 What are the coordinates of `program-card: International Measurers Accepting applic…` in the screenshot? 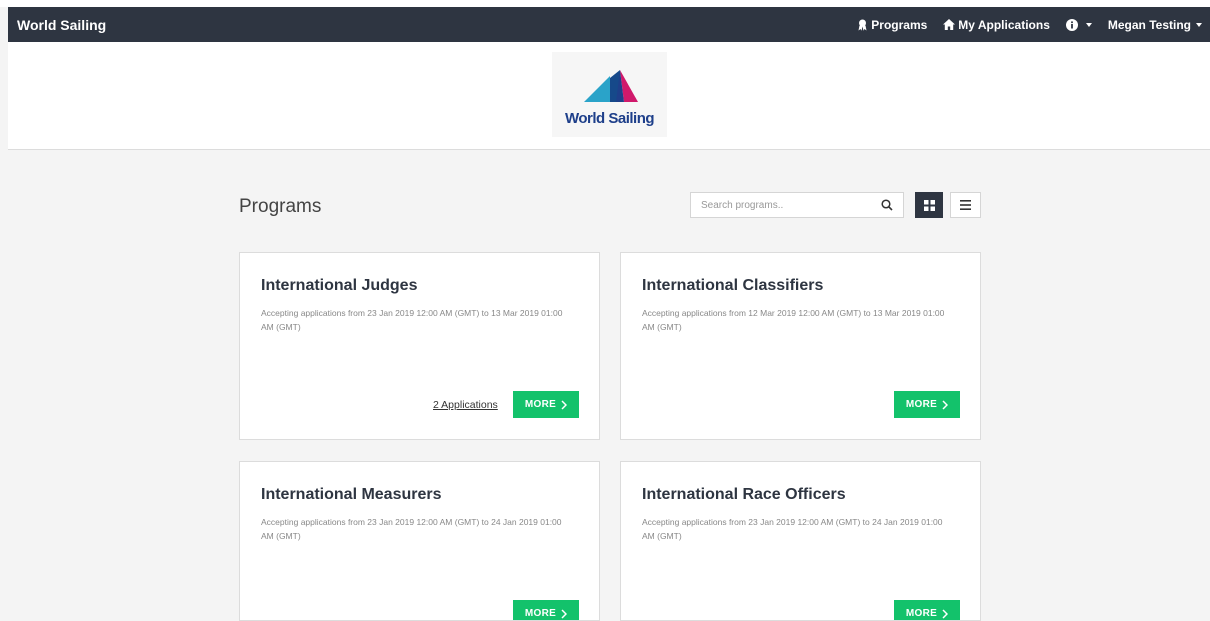 It's located at (419, 541).